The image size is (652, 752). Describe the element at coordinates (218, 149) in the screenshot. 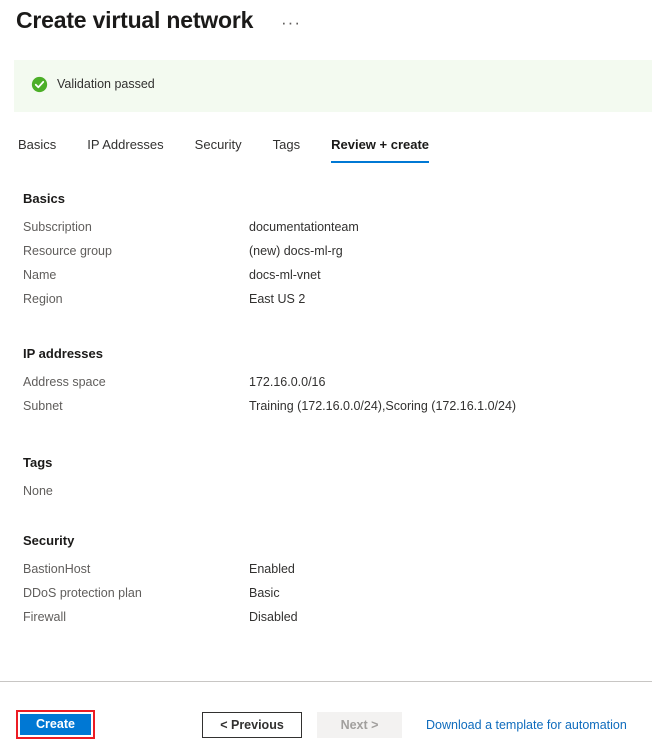

I see `tab-security: Security` at that location.